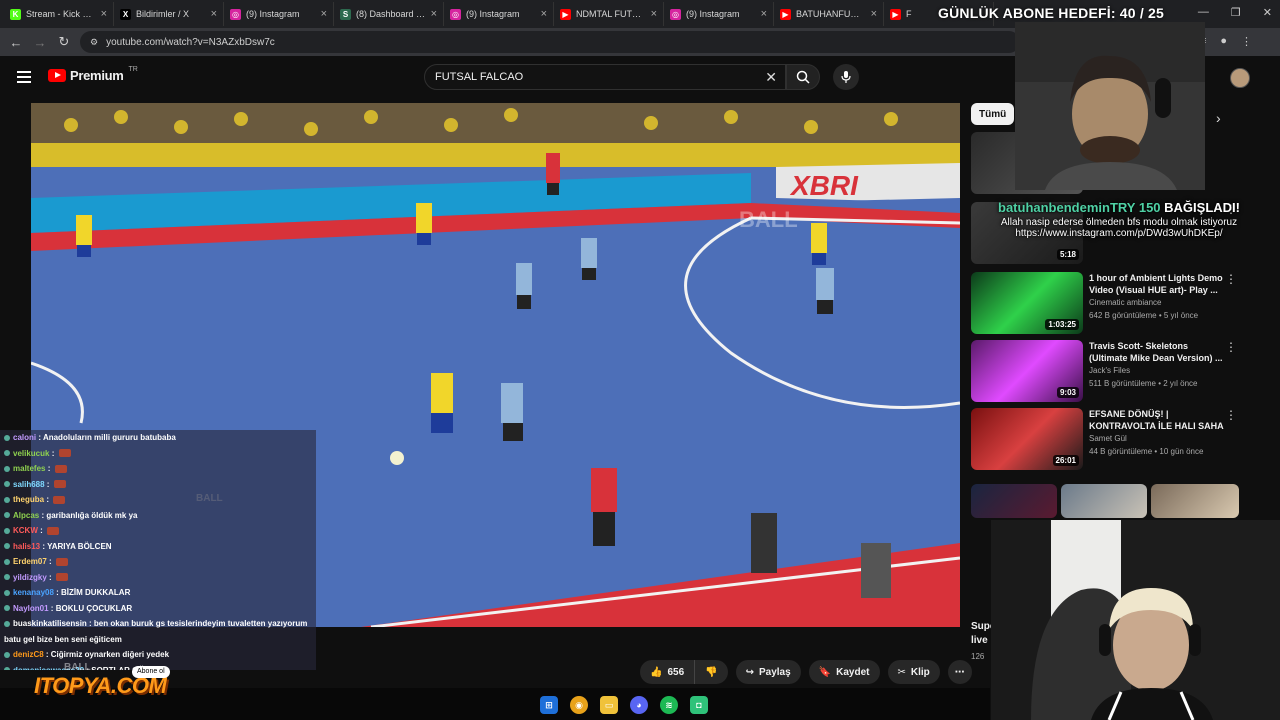  Describe the element at coordinates (669, 705) in the screenshot. I see `spotify-icon: ≋` at that location.